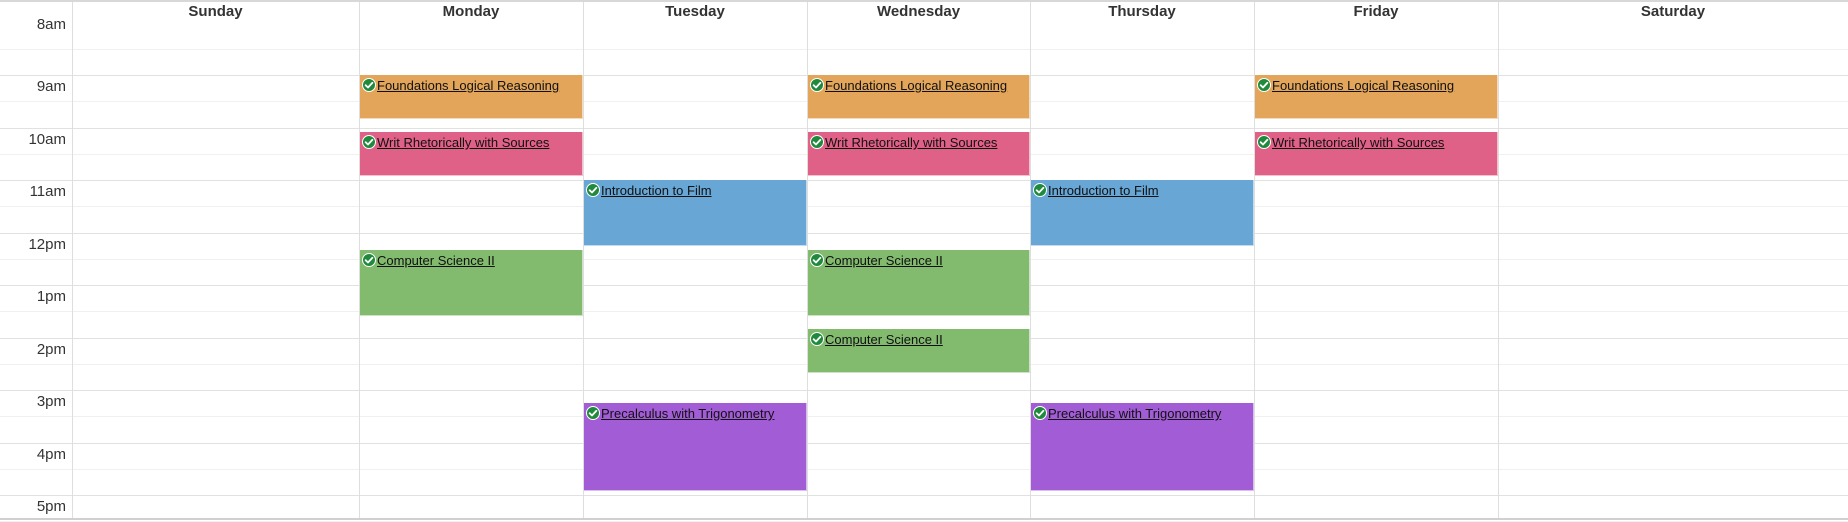 Image resolution: width=1848 pixels, height=522 pixels. Describe the element at coordinates (51, 454) in the screenshot. I see `time-label: 4pm` at that location.